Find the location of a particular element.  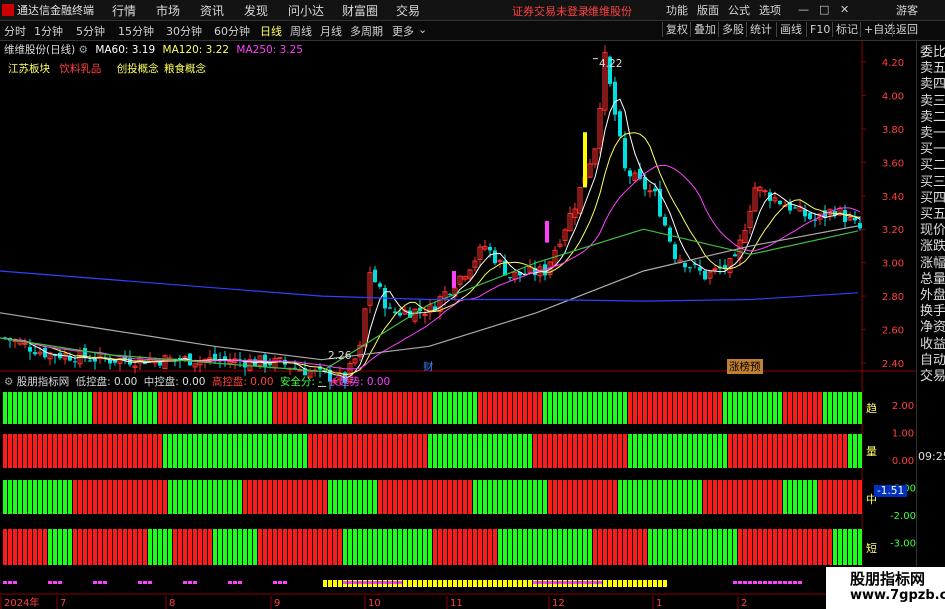

price-tick-label: 3.00 is located at coordinates (893, 264).